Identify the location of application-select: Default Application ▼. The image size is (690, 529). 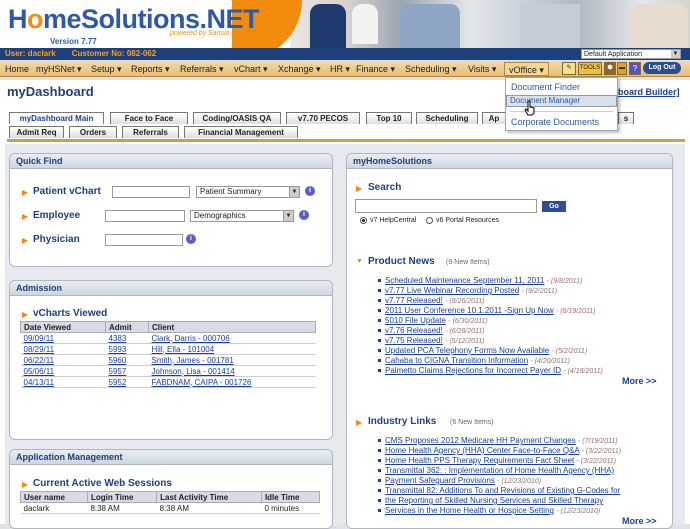
(631, 54).